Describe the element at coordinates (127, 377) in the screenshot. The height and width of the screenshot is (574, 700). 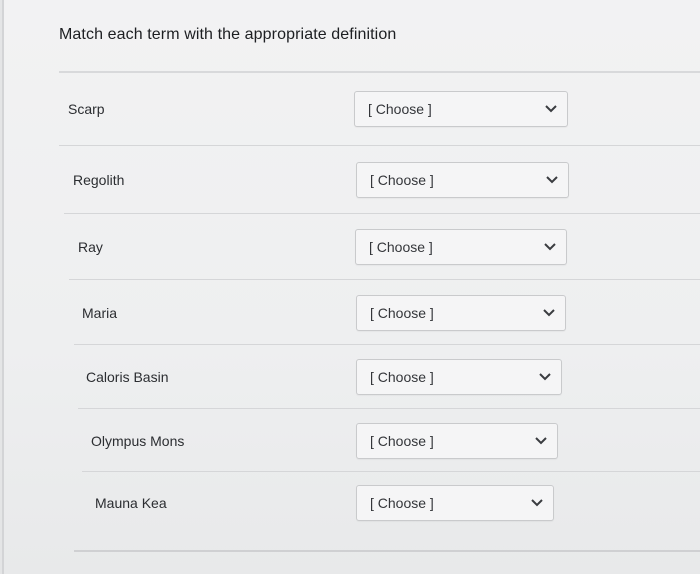
I see `term-label: Caloris Basin` at that location.